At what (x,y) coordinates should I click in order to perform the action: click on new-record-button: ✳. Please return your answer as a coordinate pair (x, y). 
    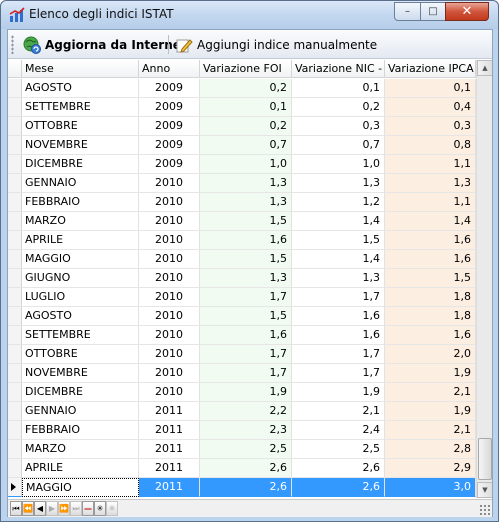
    Looking at the image, I should click on (100, 508).